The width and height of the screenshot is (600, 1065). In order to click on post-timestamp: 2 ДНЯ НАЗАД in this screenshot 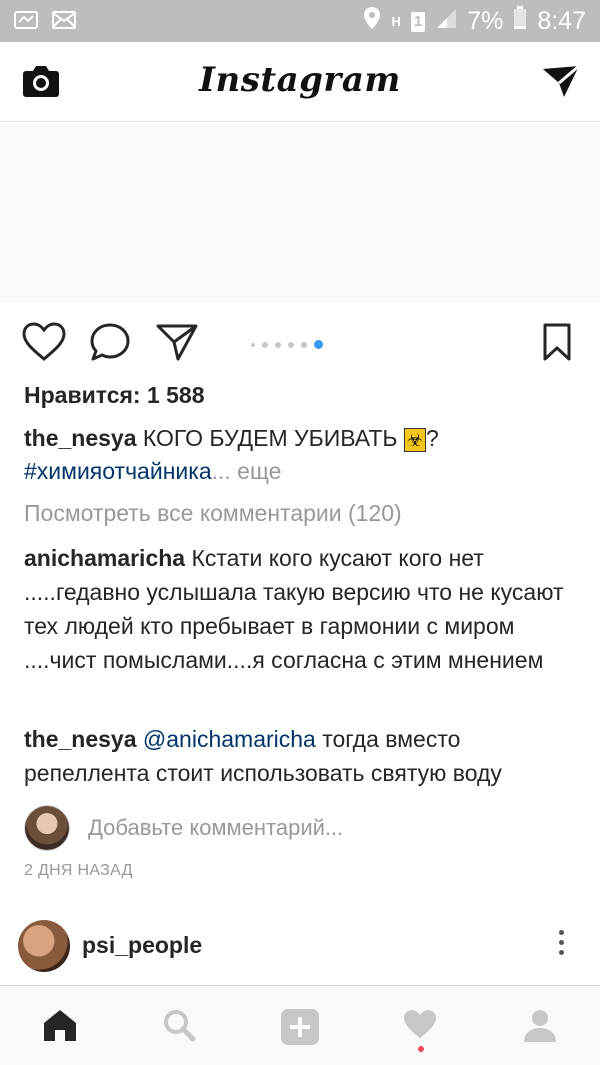, I will do `click(78, 870)`.